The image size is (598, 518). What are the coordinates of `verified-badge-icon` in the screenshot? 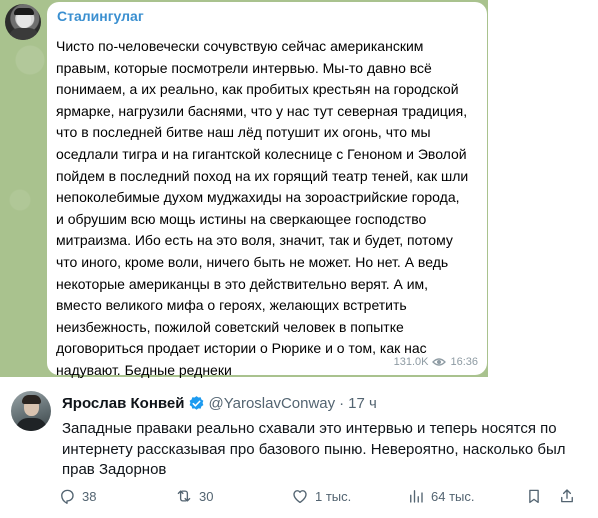 It's located at (197, 403).